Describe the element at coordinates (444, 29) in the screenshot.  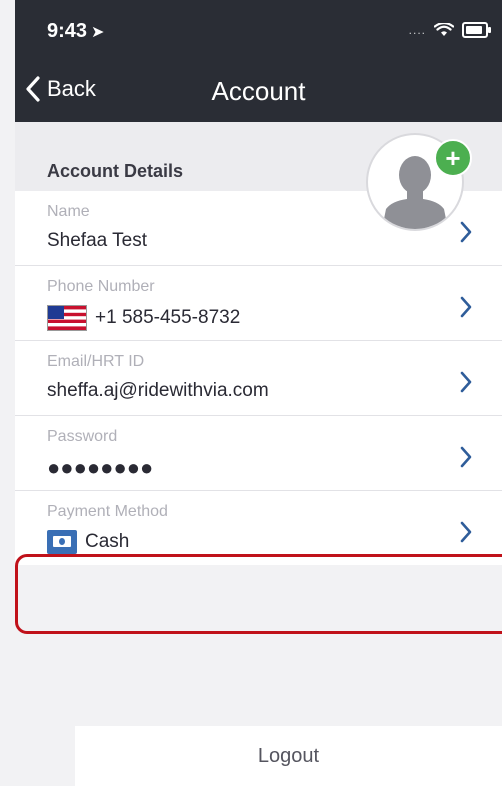
I see `wifi-icon` at that location.